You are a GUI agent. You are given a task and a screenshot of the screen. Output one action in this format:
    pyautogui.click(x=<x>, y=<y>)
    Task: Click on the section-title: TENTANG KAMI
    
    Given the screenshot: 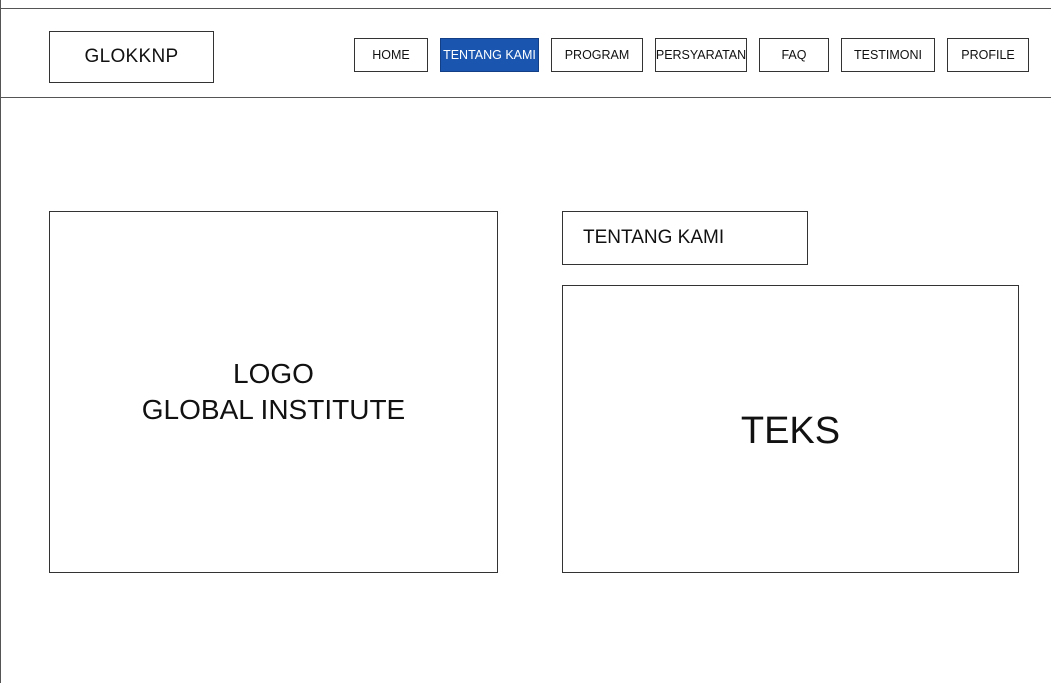 What is the action you would take?
    pyautogui.click(x=685, y=238)
    